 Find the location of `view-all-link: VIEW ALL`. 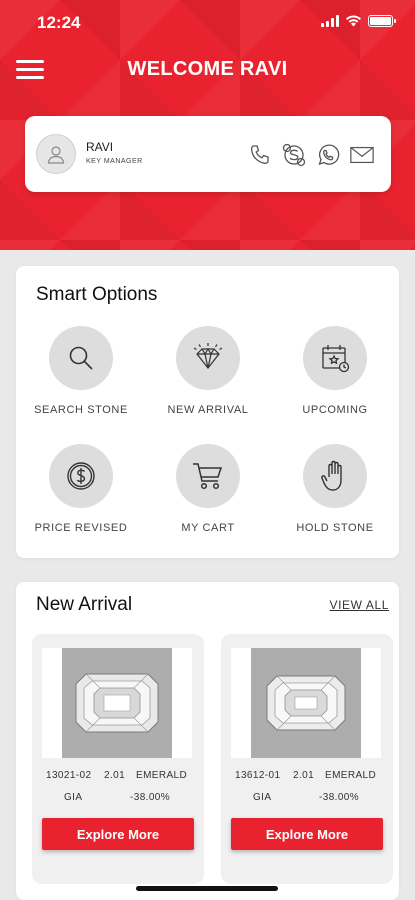

view-all-link: VIEW ALL is located at coordinates (360, 605).